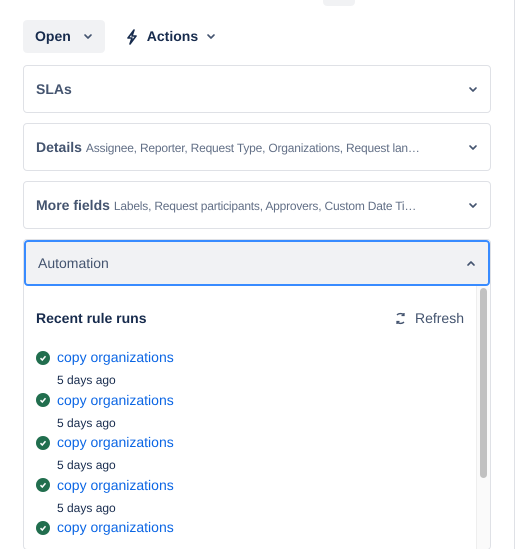  What do you see at coordinates (483, 383) in the screenshot?
I see `scrollbar-thumb` at bounding box center [483, 383].